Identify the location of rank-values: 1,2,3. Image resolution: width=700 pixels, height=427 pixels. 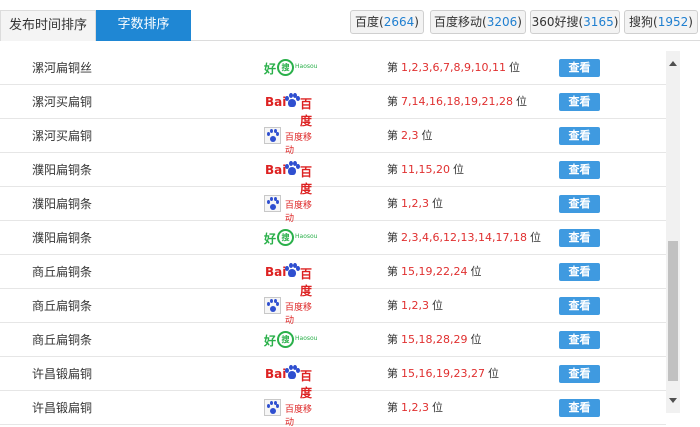
(415, 407).